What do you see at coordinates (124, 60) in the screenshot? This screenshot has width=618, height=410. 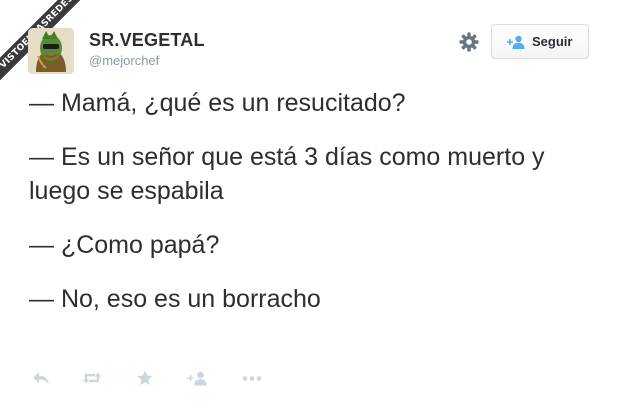 I see `author-handle: @mejorchef` at bounding box center [124, 60].